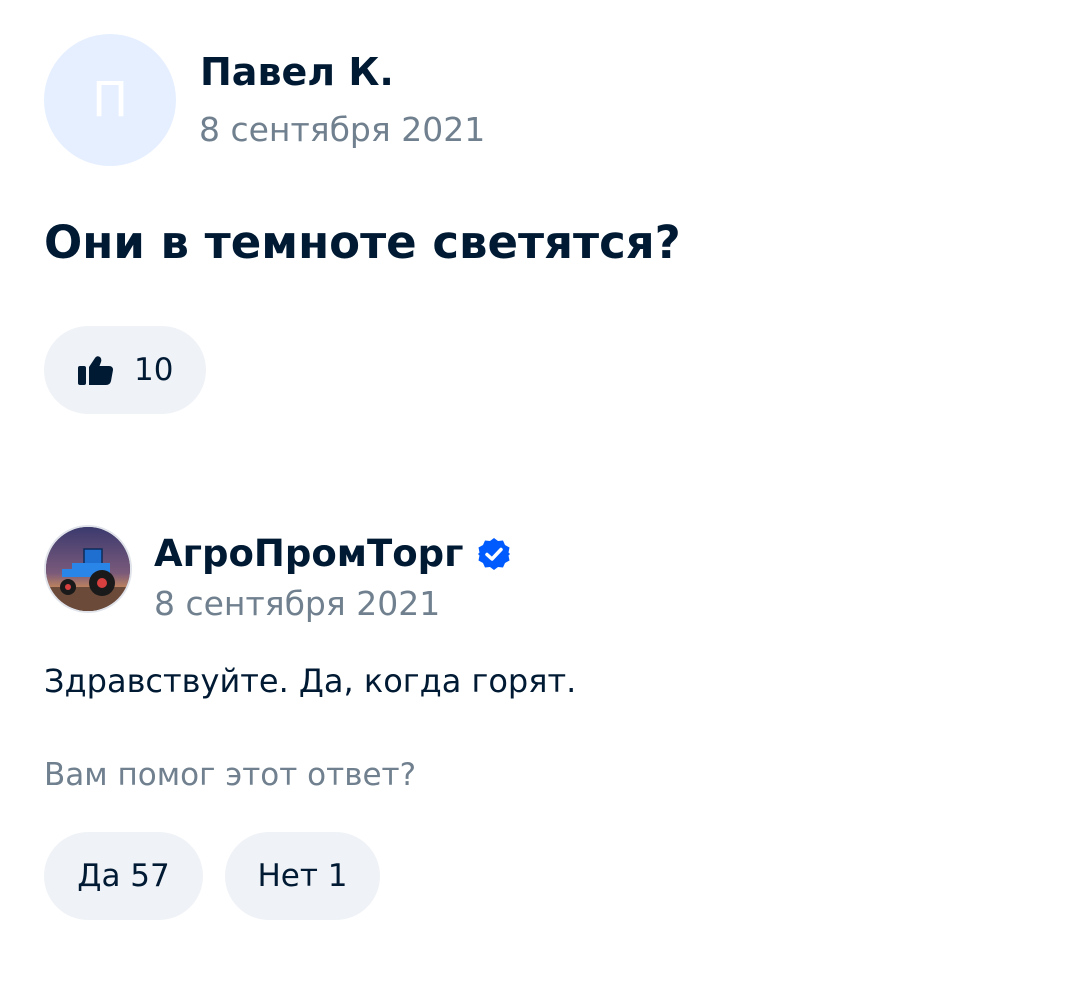  Describe the element at coordinates (230, 775) in the screenshot. I see `helpful-prompt: Вам помог этот ответ?` at that location.